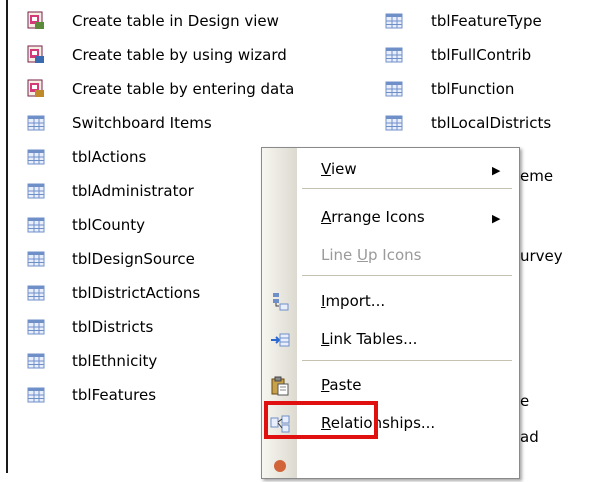 The image size is (602, 482). What do you see at coordinates (486, 21) in the screenshot?
I see `list-item-label: tblFeatureType` at bounding box center [486, 21].